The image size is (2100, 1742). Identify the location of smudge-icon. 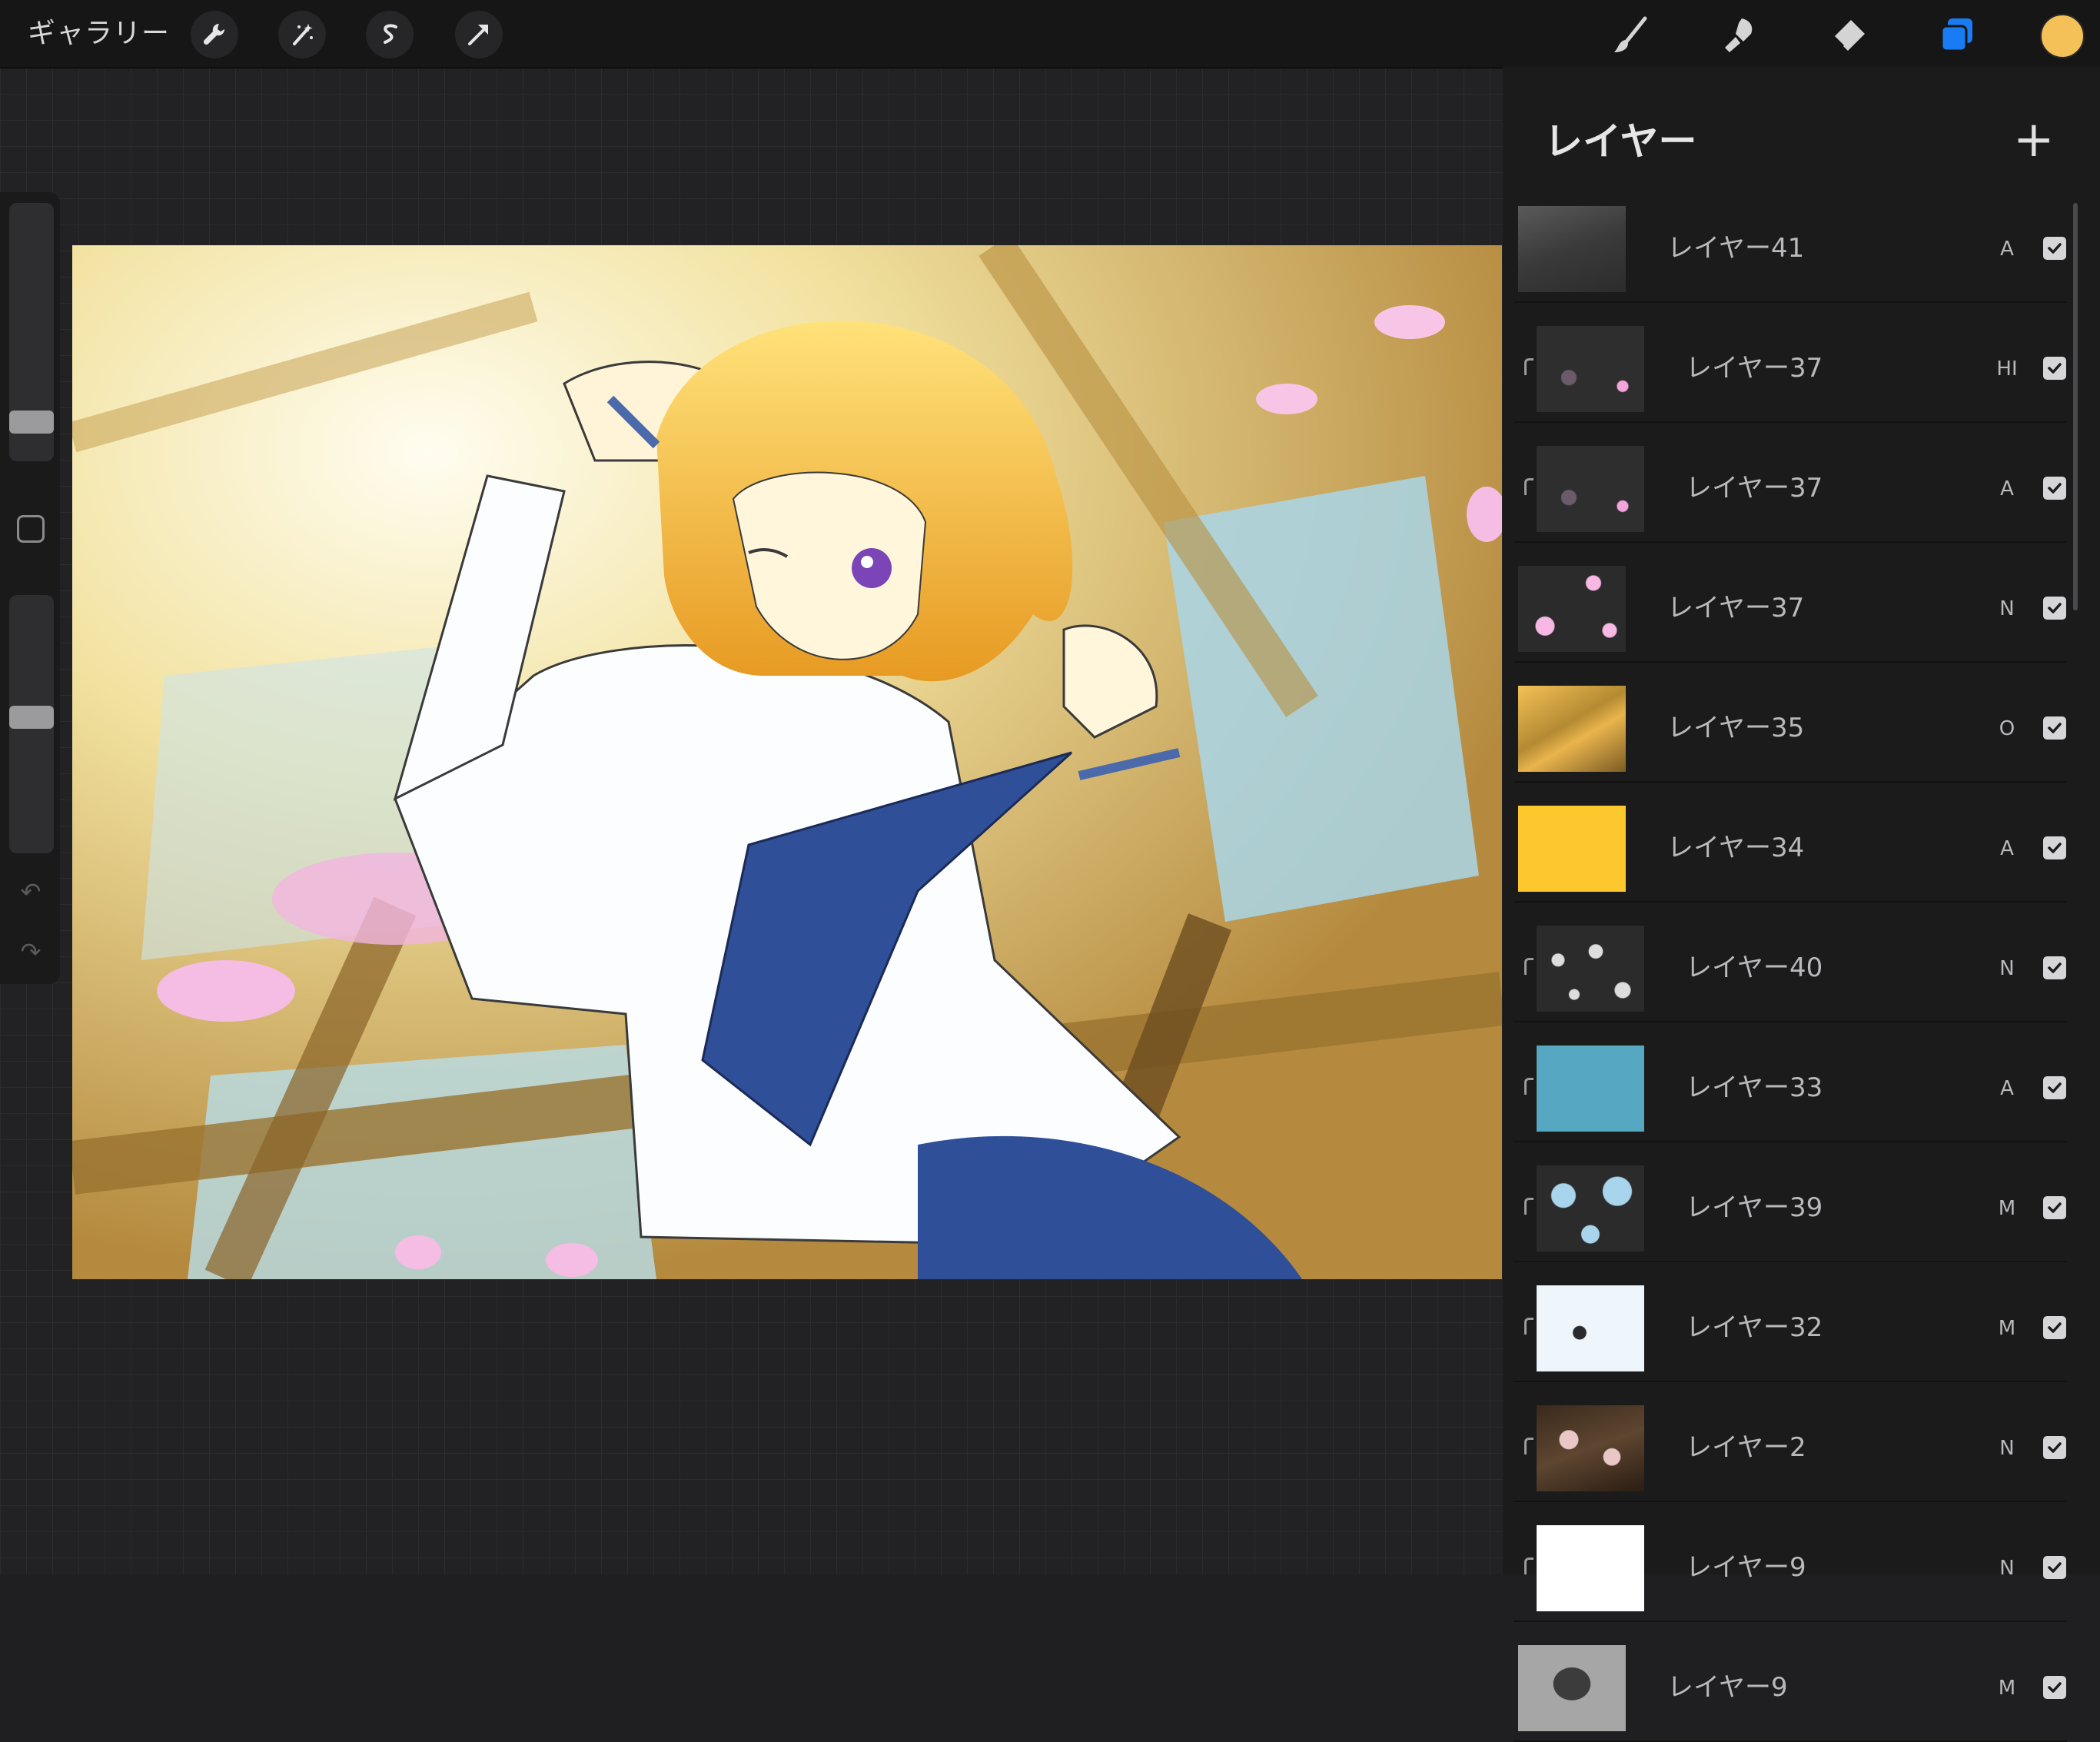
(1739, 35).